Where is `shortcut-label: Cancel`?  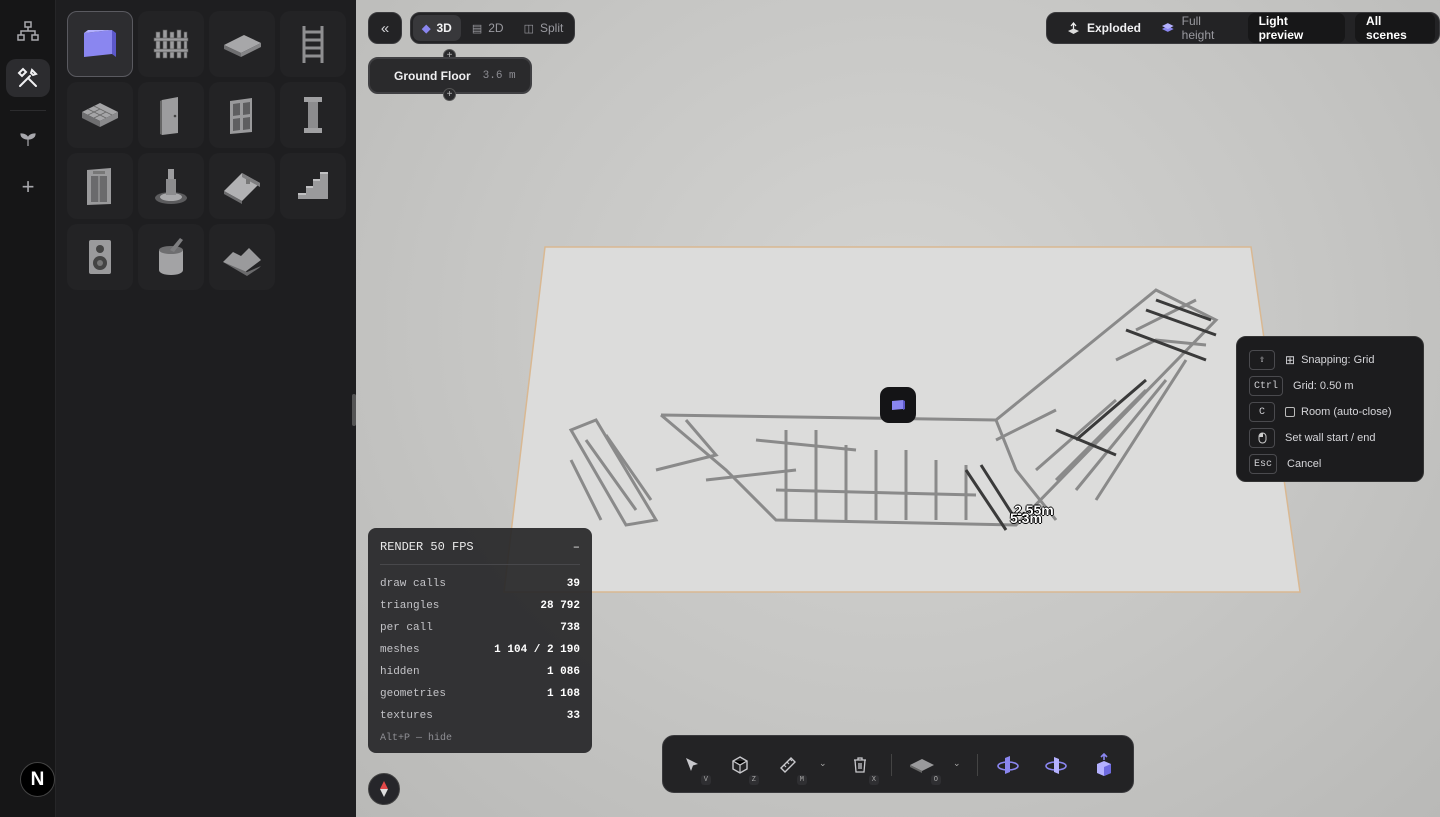 shortcut-label: Cancel is located at coordinates (1304, 464).